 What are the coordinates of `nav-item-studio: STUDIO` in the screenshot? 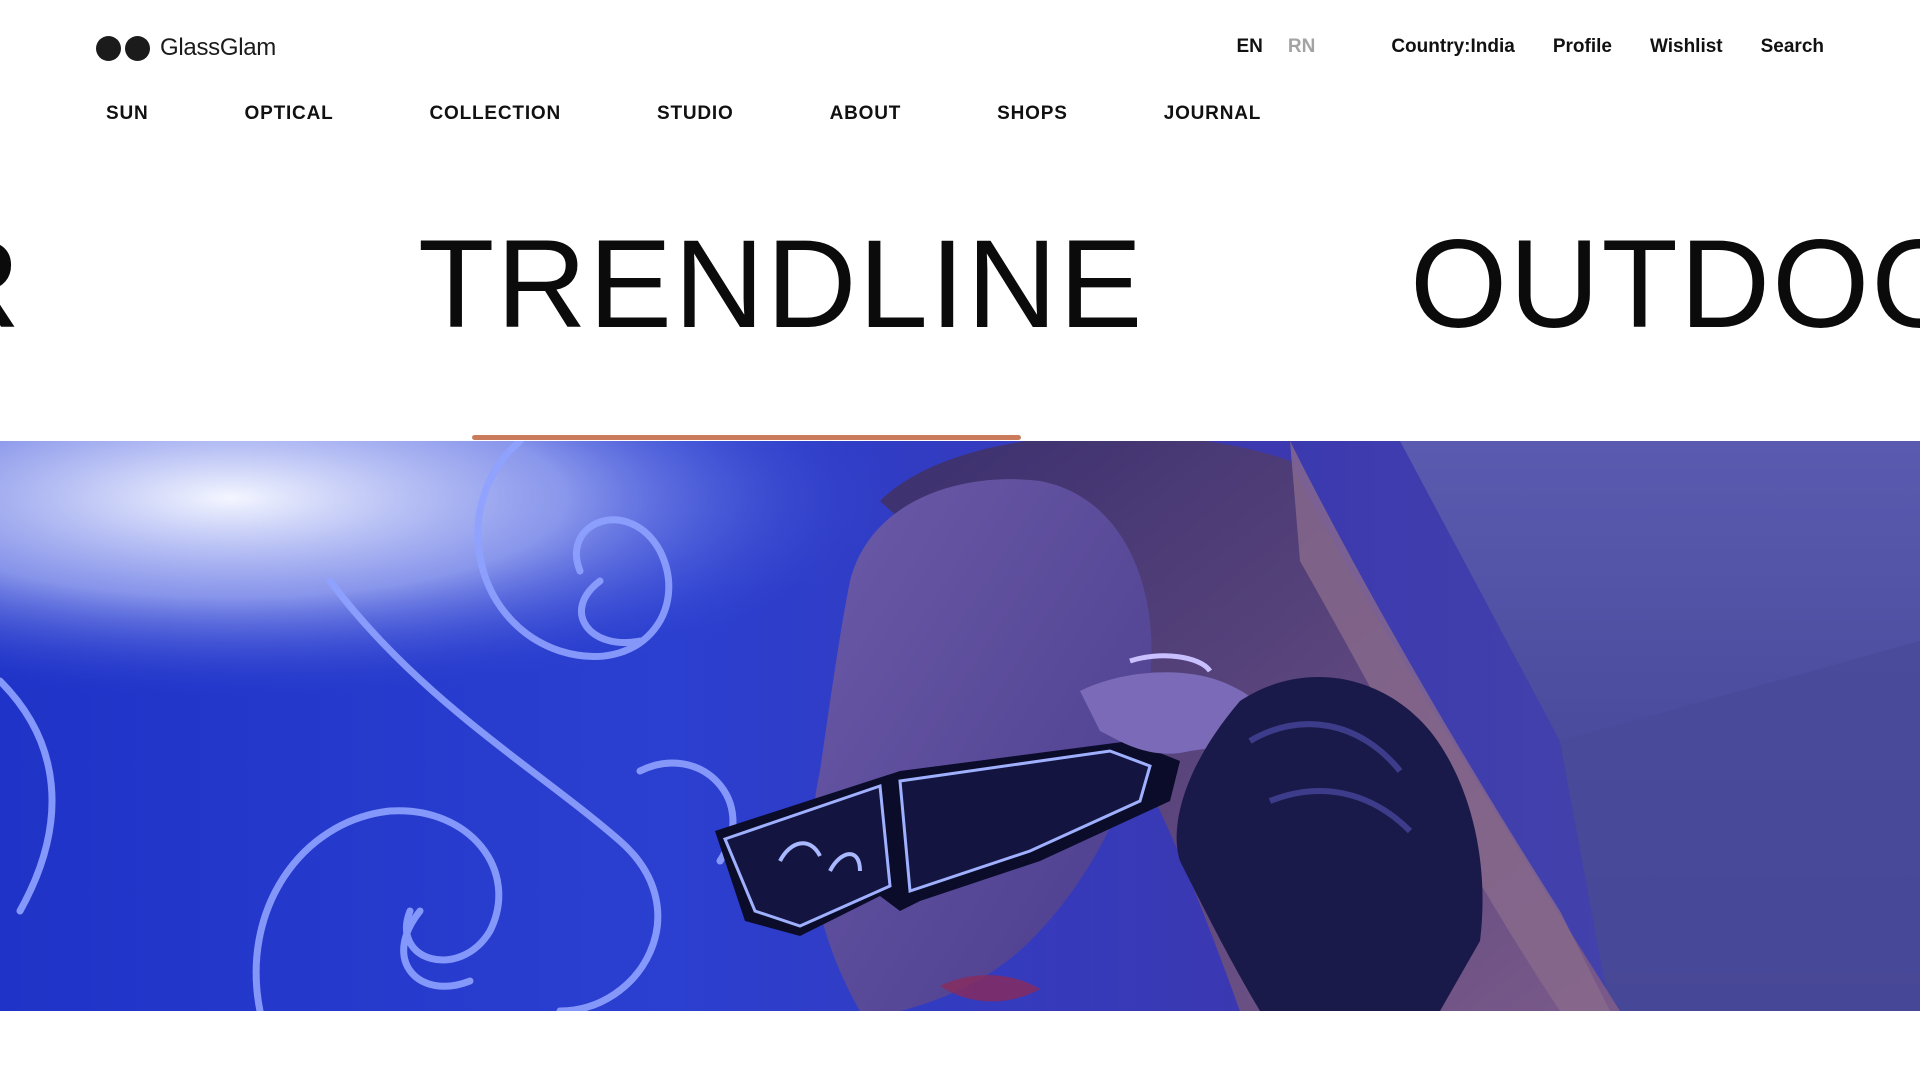 It's located at (695, 114).